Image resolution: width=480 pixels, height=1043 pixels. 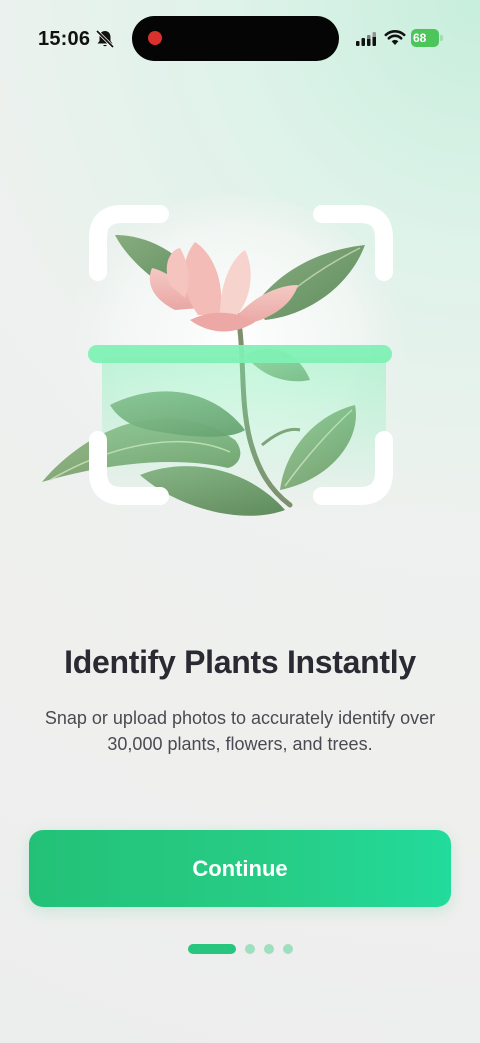 I want to click on bell-off-icon, so click(x=105, y=39).